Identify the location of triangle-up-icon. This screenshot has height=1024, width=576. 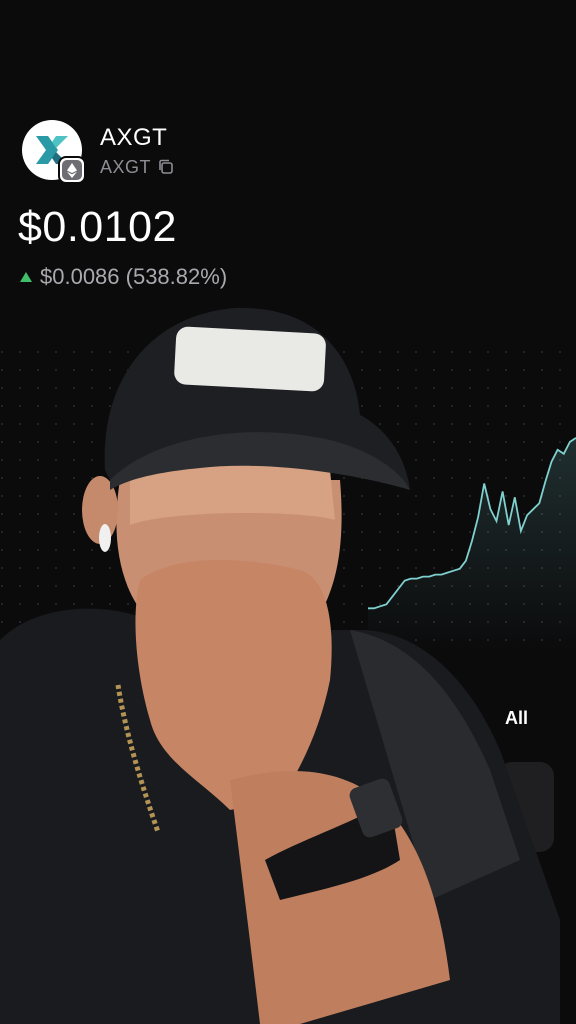
(26, 277).